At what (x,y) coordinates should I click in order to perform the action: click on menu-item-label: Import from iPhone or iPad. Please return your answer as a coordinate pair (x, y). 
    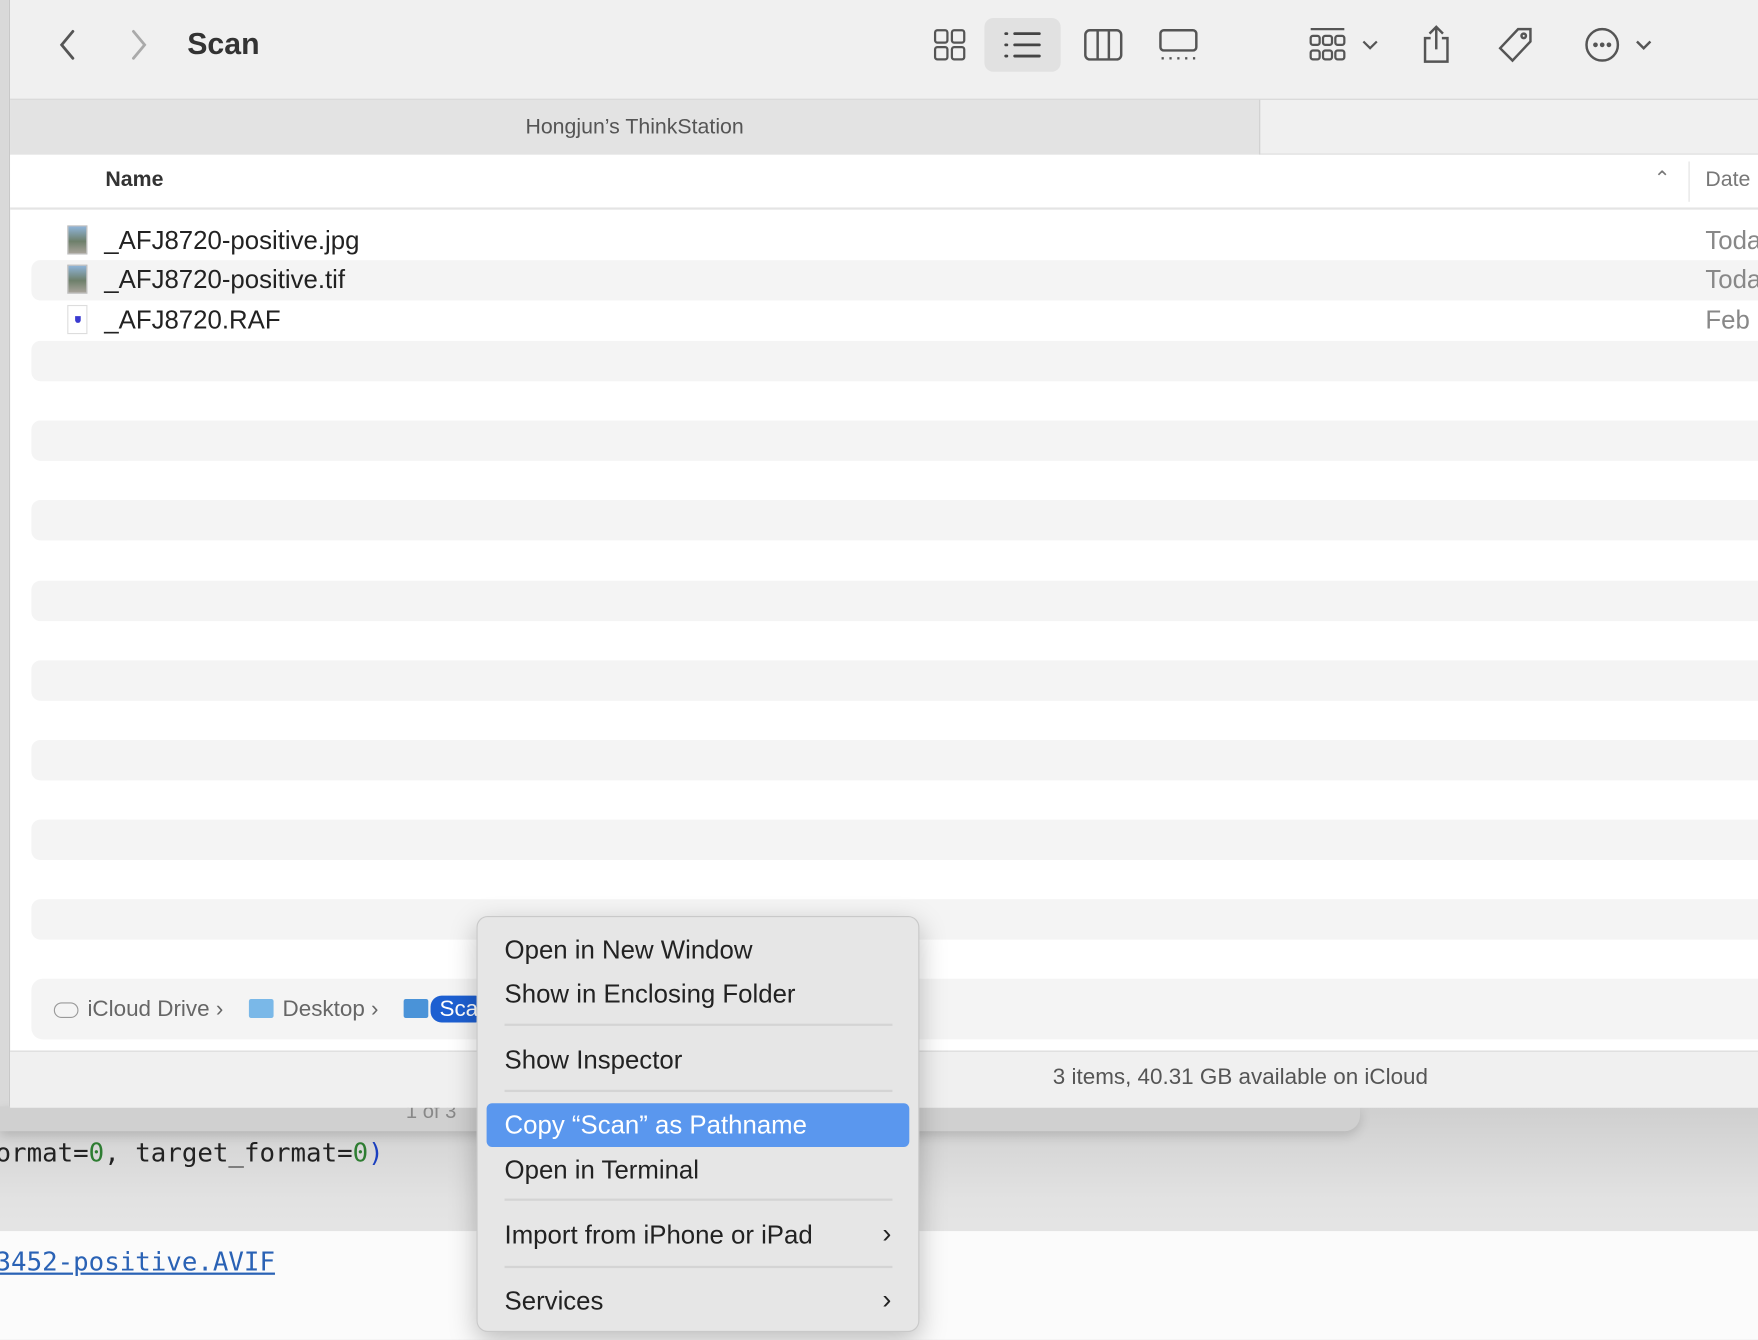
    Looking at the image, I should click on (658, 1234).